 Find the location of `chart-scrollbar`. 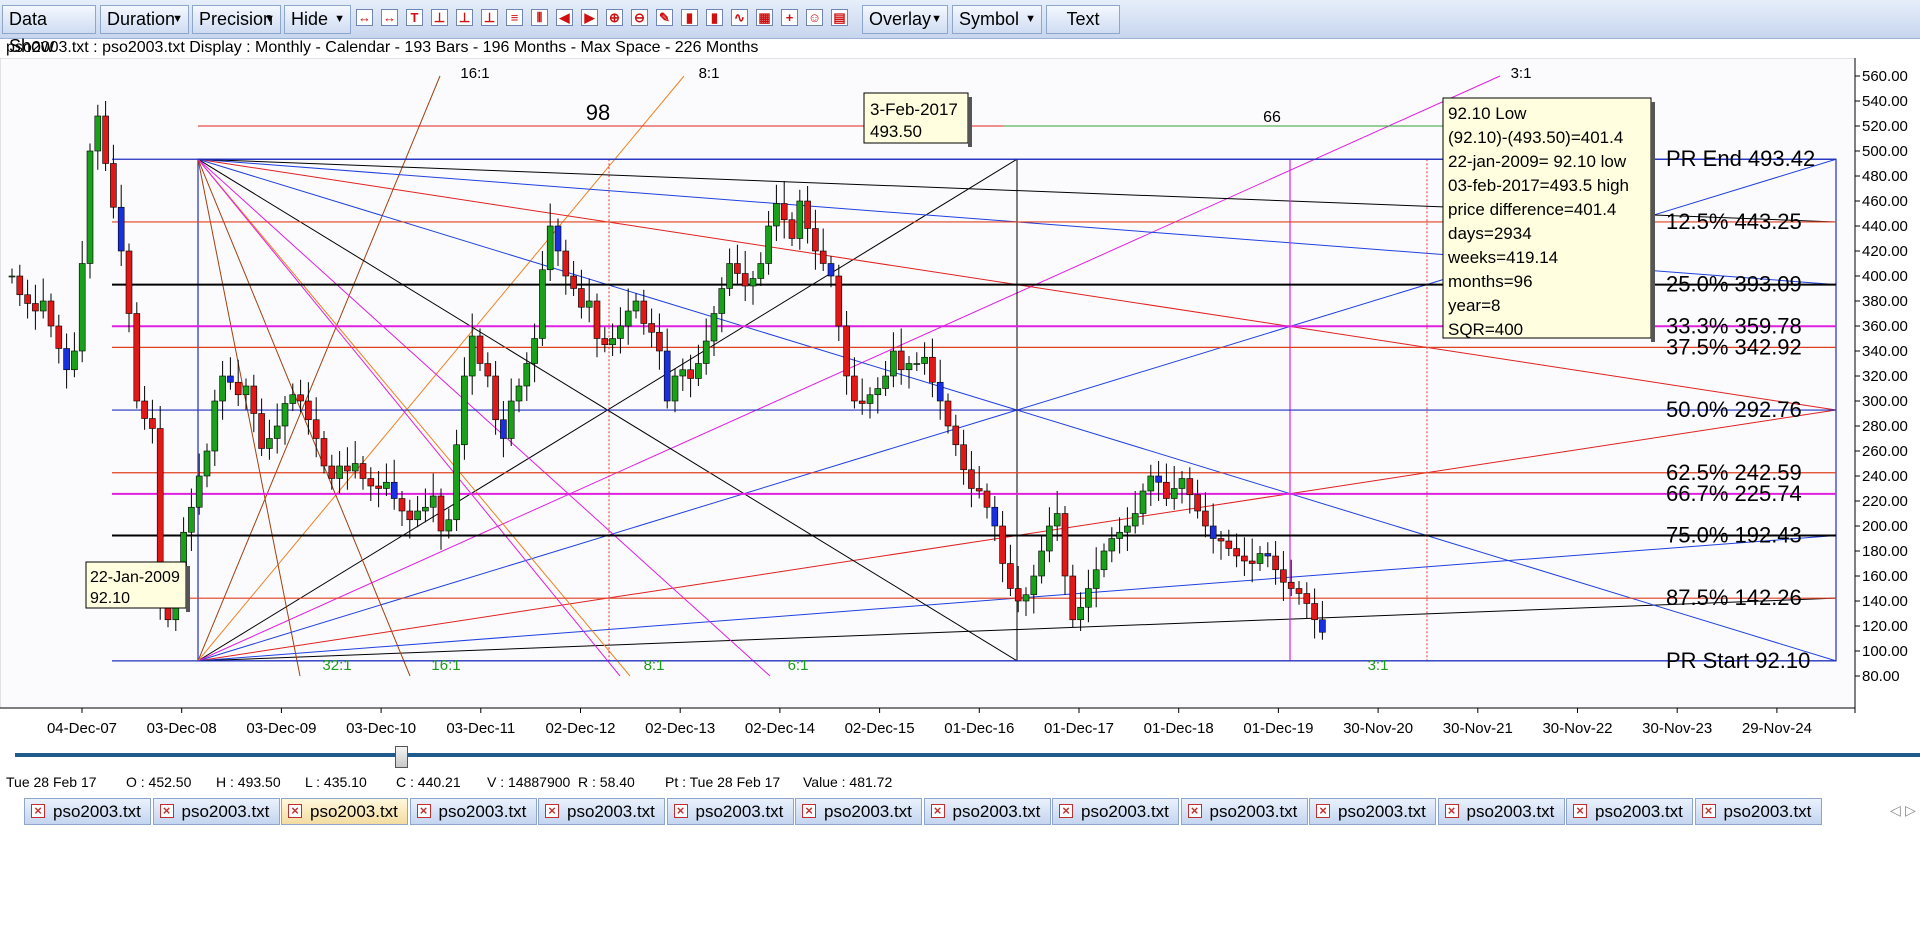

chart-scrollbar is located at coordinates (967, 757).